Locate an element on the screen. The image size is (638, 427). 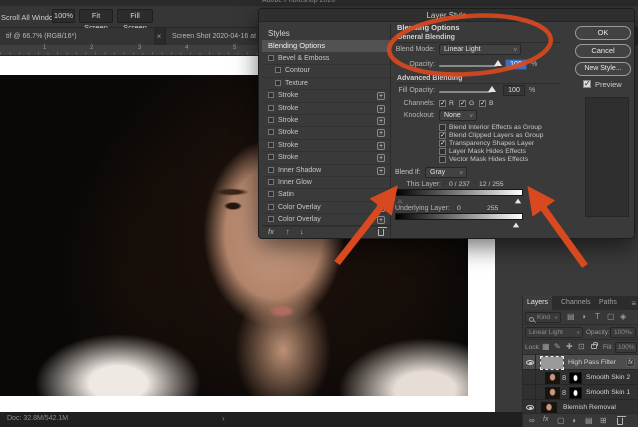
dialog-title-bar: Layer Style is located at coordinates (446, 15).